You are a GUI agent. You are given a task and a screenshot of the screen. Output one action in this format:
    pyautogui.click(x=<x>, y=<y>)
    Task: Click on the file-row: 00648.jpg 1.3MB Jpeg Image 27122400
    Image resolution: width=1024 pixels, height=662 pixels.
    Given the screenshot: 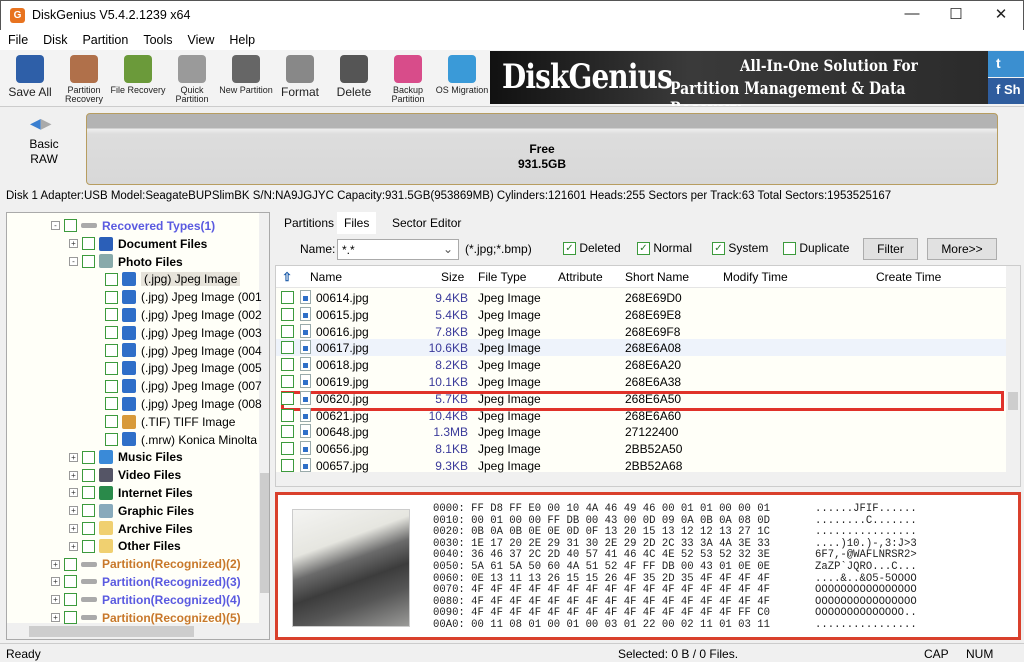 What is the action you would take?
    pyautogui.click(x=641, y=431)
    